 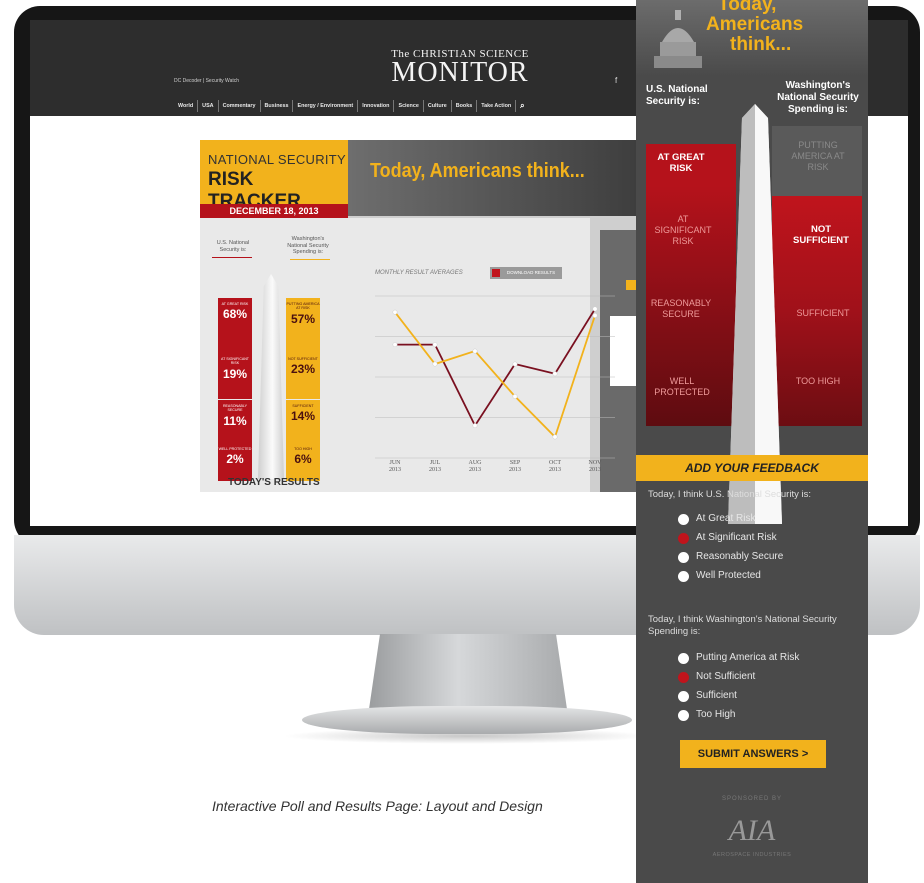 I want to click on option-label: Too High, so click(x=716, y=714).